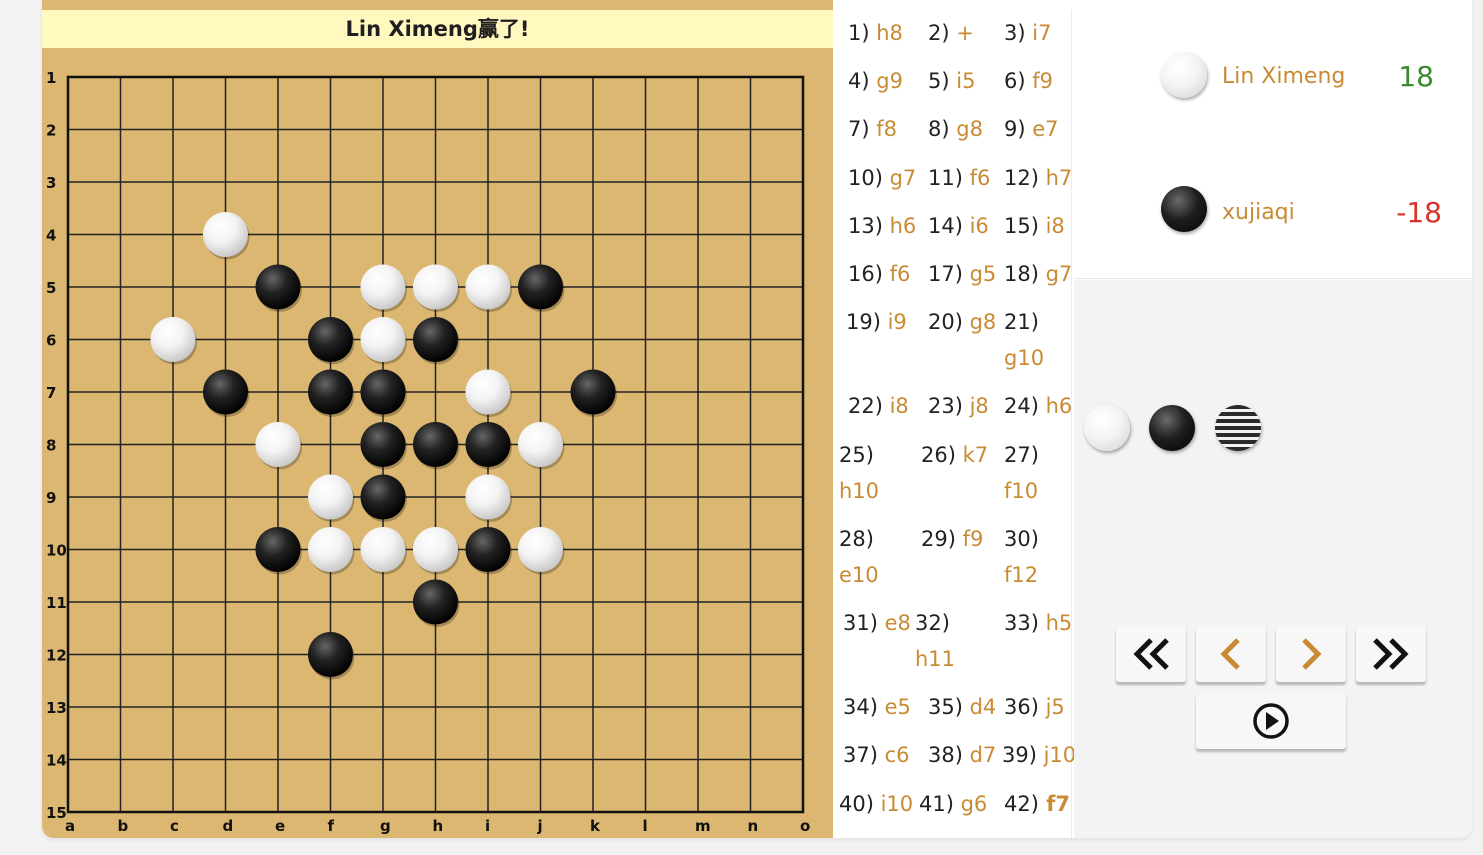 The height and width of the screenshot is (855, 1483). I want to click on move-entry: 9) e7, so click(1031, 129).